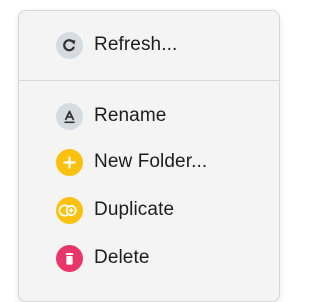 This screenshot has width=320, height=302. Describe the element at coordinates (69, 162) in the screenshot. I see `plus-icon` at that location.